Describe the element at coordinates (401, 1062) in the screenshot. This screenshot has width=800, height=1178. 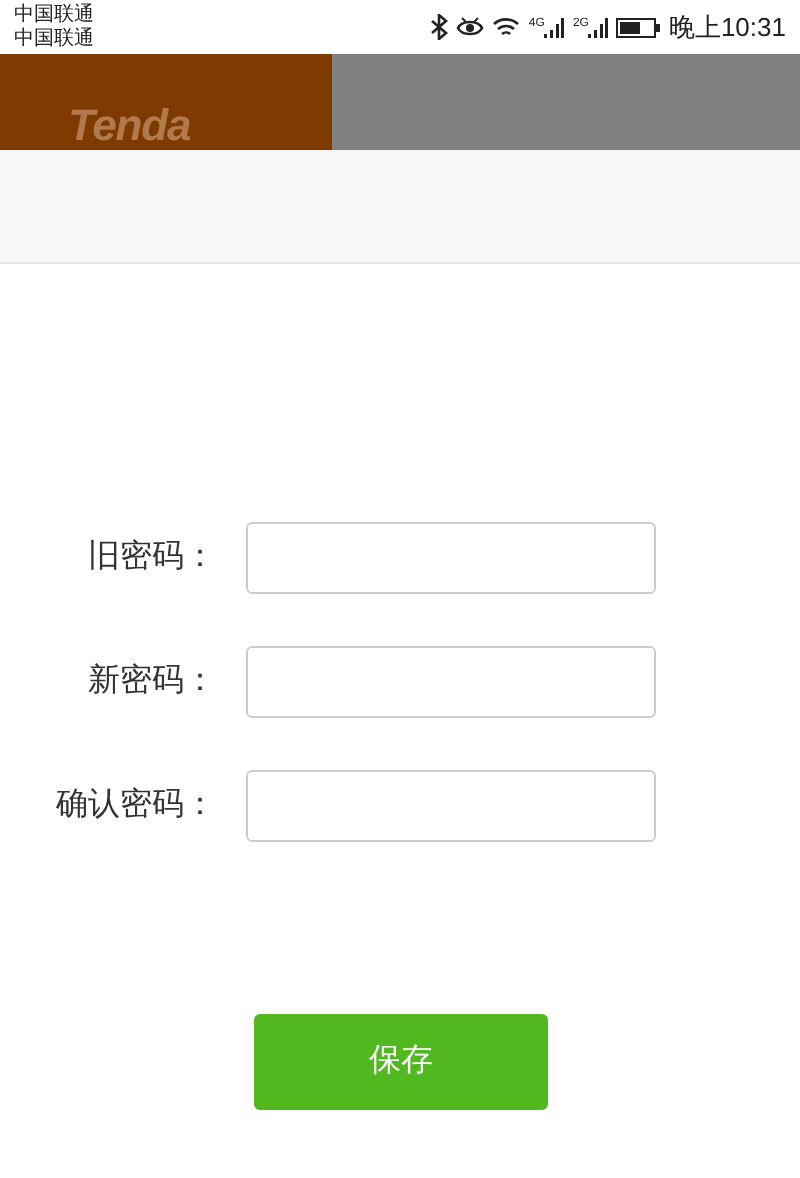
I see `save-button: 保存` at that location.